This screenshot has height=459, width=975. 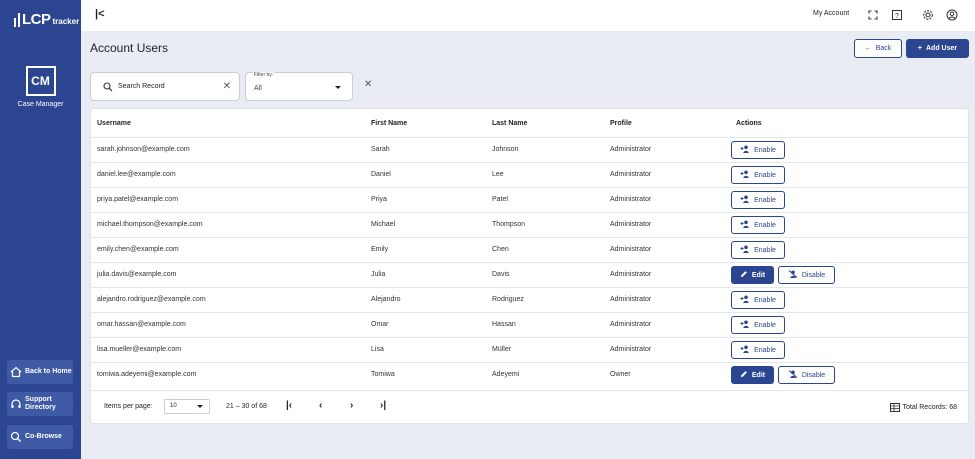 I want to click on column-header-profile: Profile, so click(x=621, y=123).